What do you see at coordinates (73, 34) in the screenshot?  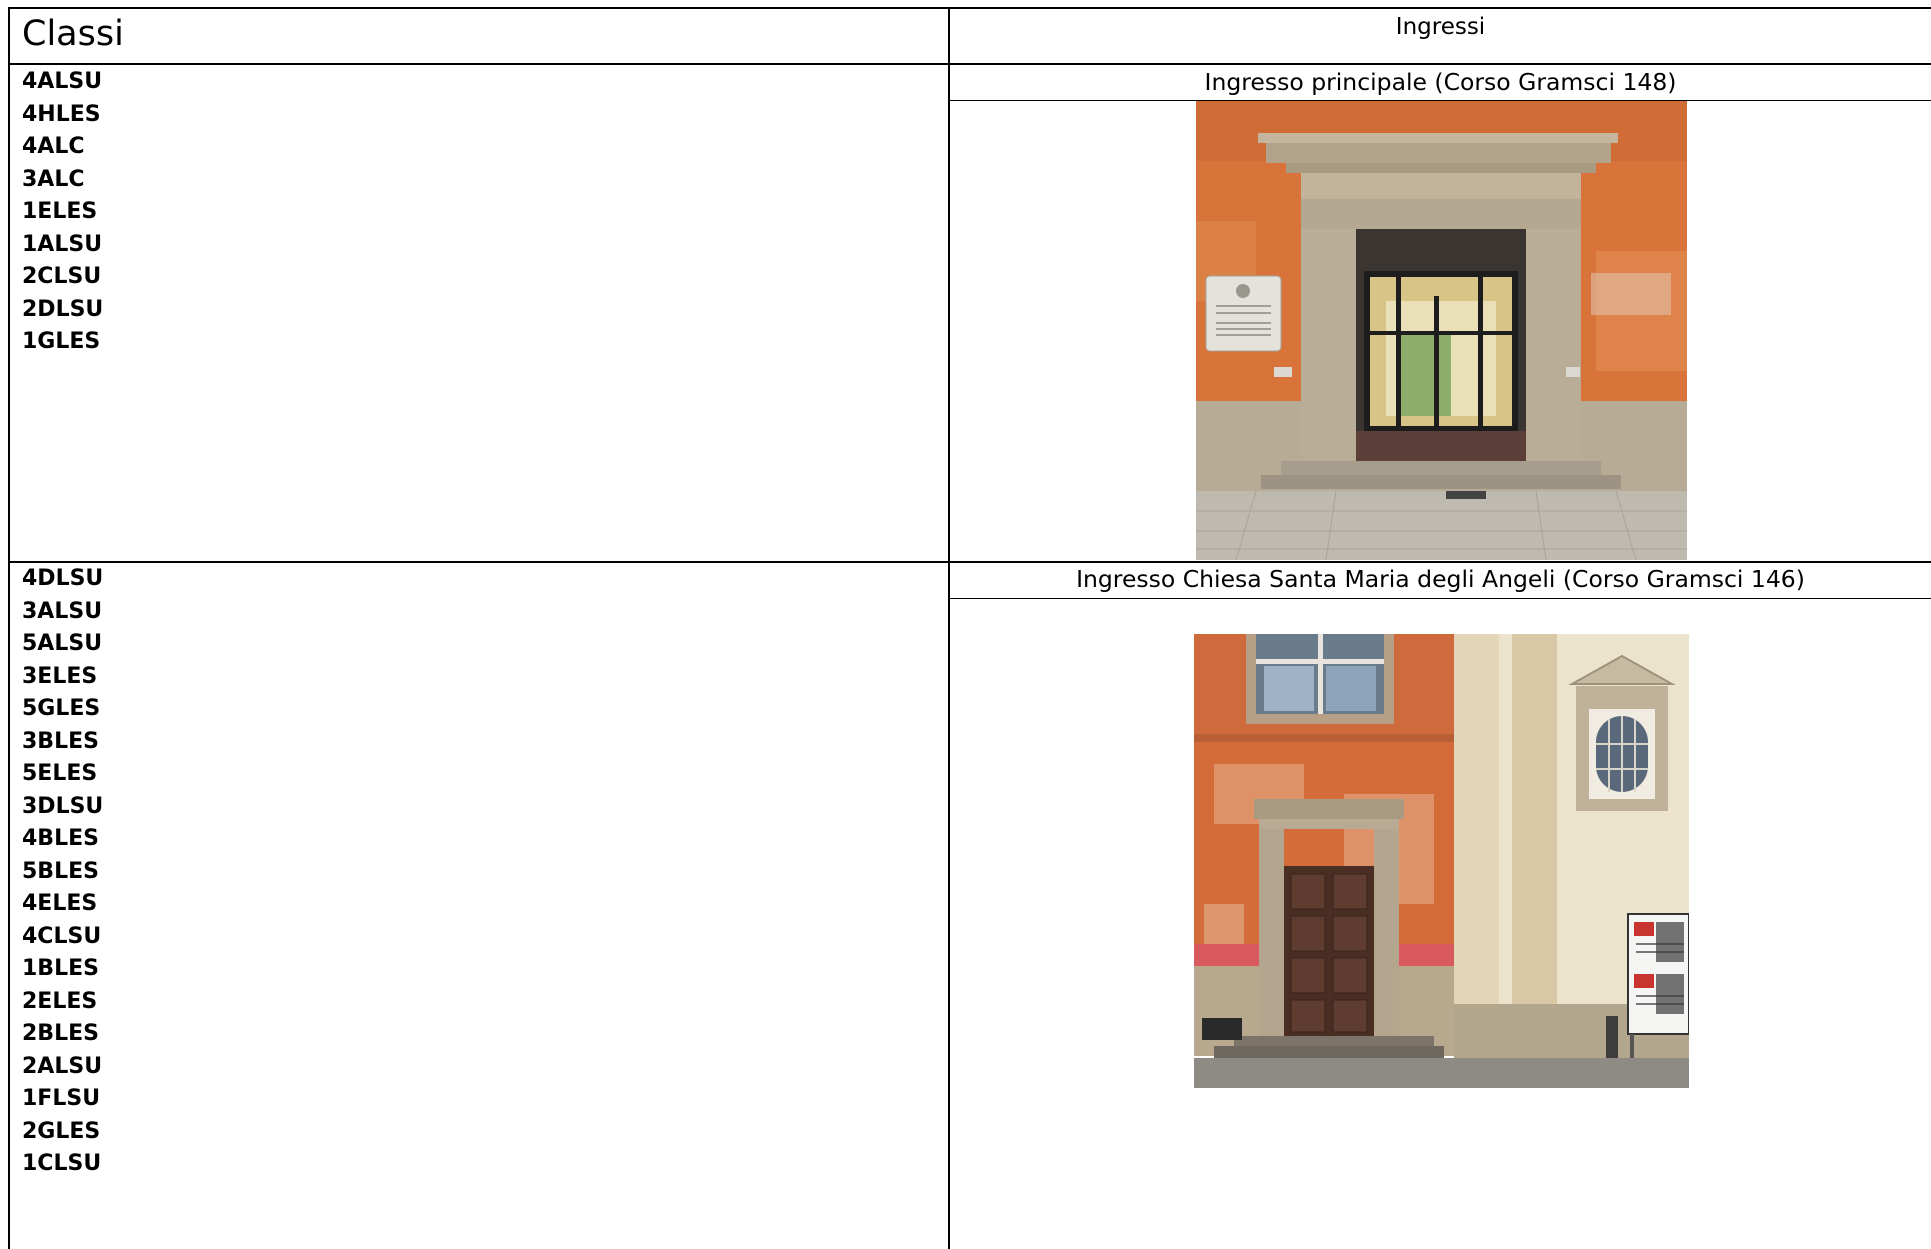 I see `classi-column-header: Classi` at bounding box center [73, 34].